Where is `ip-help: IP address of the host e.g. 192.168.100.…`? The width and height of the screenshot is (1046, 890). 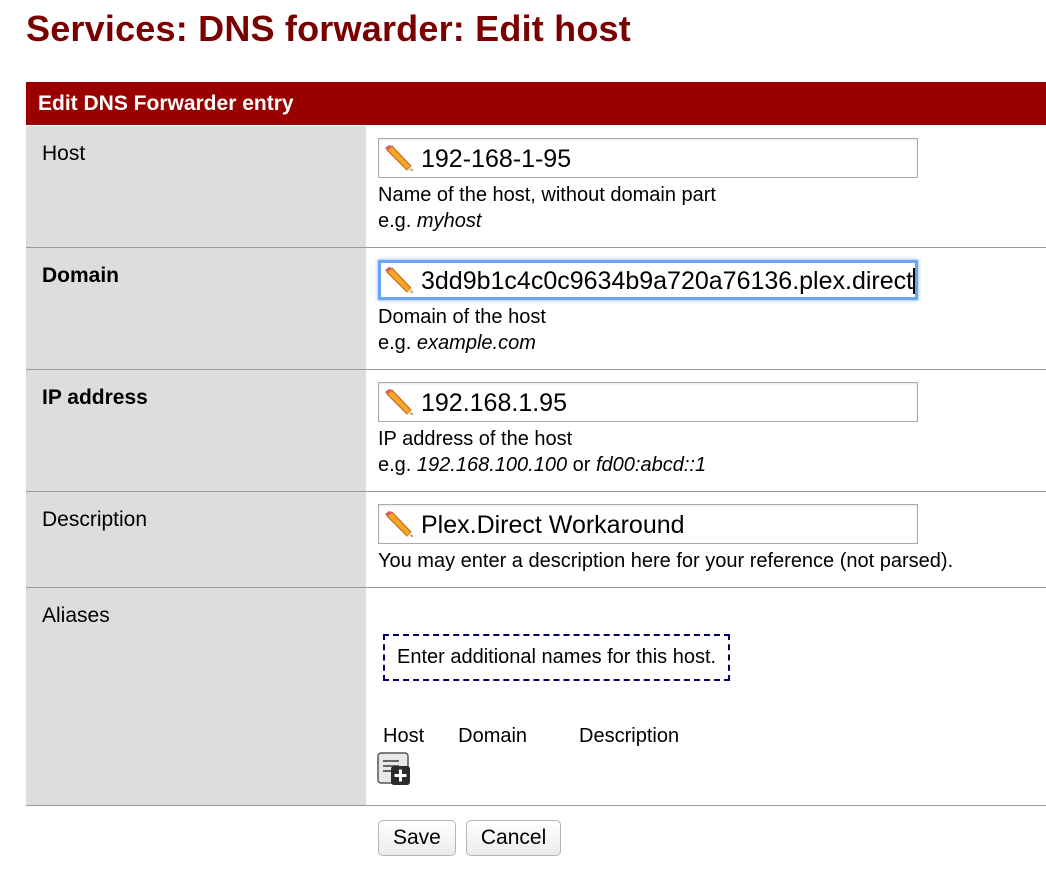
ip-help: IP address of the host e.g. 192.168.100.… is located at coordinates (542, 452).